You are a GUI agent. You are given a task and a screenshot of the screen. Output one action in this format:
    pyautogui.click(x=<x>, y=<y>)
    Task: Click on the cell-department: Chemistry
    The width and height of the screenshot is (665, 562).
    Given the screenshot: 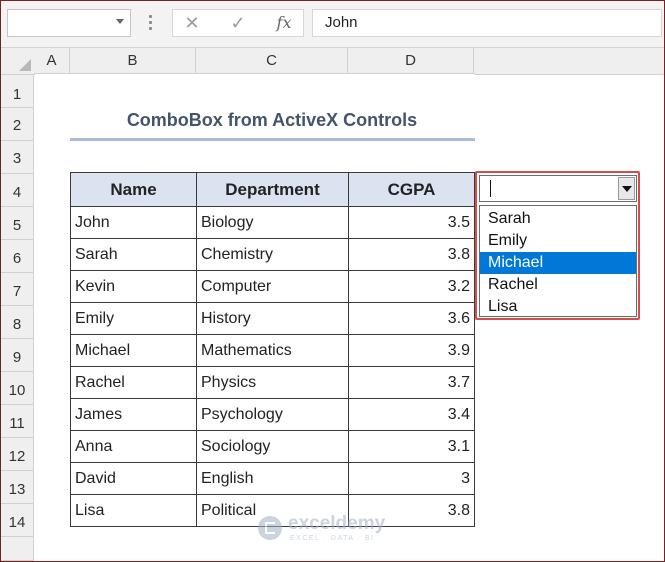 What is the action you would take?
    pyautogui.click(x=272, y=254)
    